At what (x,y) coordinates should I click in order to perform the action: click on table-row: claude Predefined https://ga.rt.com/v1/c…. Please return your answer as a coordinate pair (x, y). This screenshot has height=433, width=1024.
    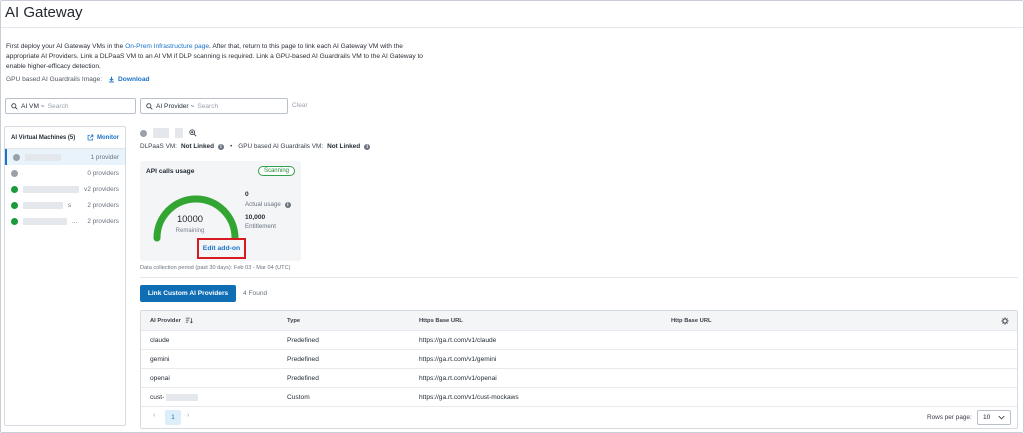
    Looking at the image, I should click on (579, 340).